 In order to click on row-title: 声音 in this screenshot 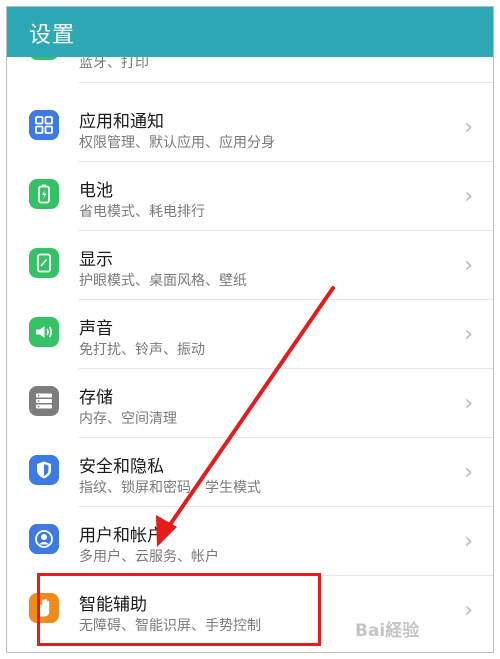, I will do `click(96, 329)`.